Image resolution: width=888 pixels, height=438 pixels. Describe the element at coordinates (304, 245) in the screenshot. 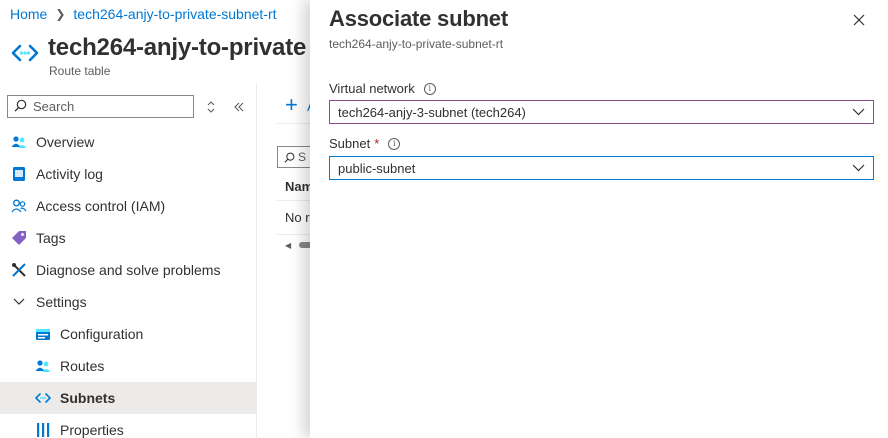

I see `horizontal-scrollbar` at that location.